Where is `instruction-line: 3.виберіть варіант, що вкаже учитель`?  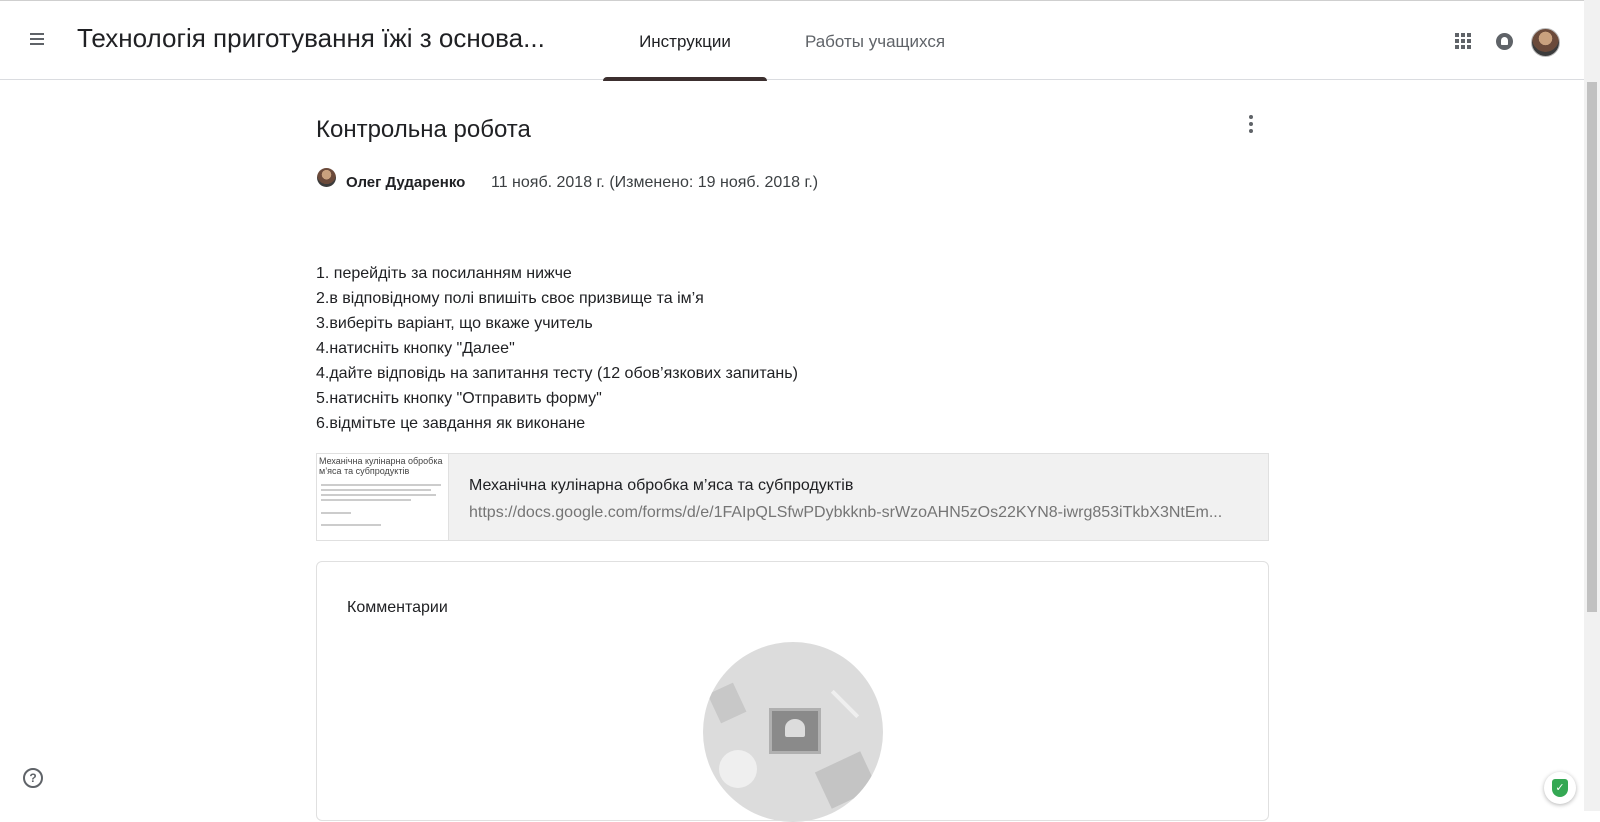
instruction-line: 3.виберіть варіант, що вкаже учитель is located at coordinates (454, 323).